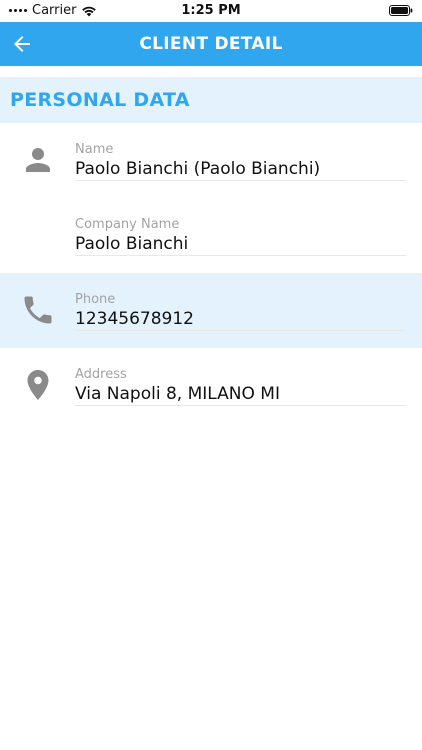 This screenshot has width=422, height=750. Describe the element at coordinates (95, 299) in the screenshot. I see `phone-label: Phone` at that location.